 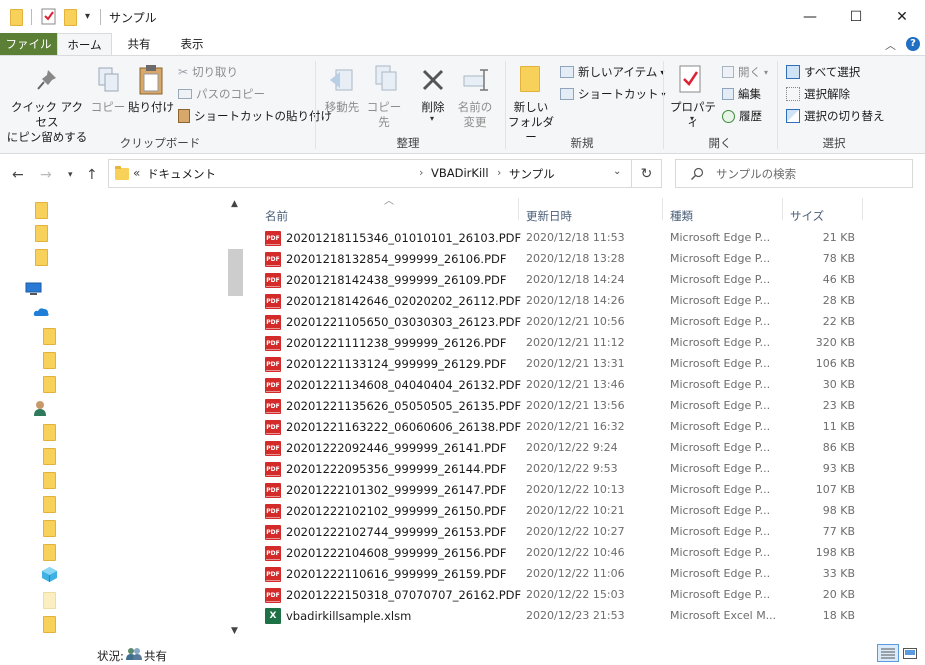 What do you see at coordinates (818, 94) in the screenshot?
I see `select-none-button: 選択解除` at bounding box center [818, 94].